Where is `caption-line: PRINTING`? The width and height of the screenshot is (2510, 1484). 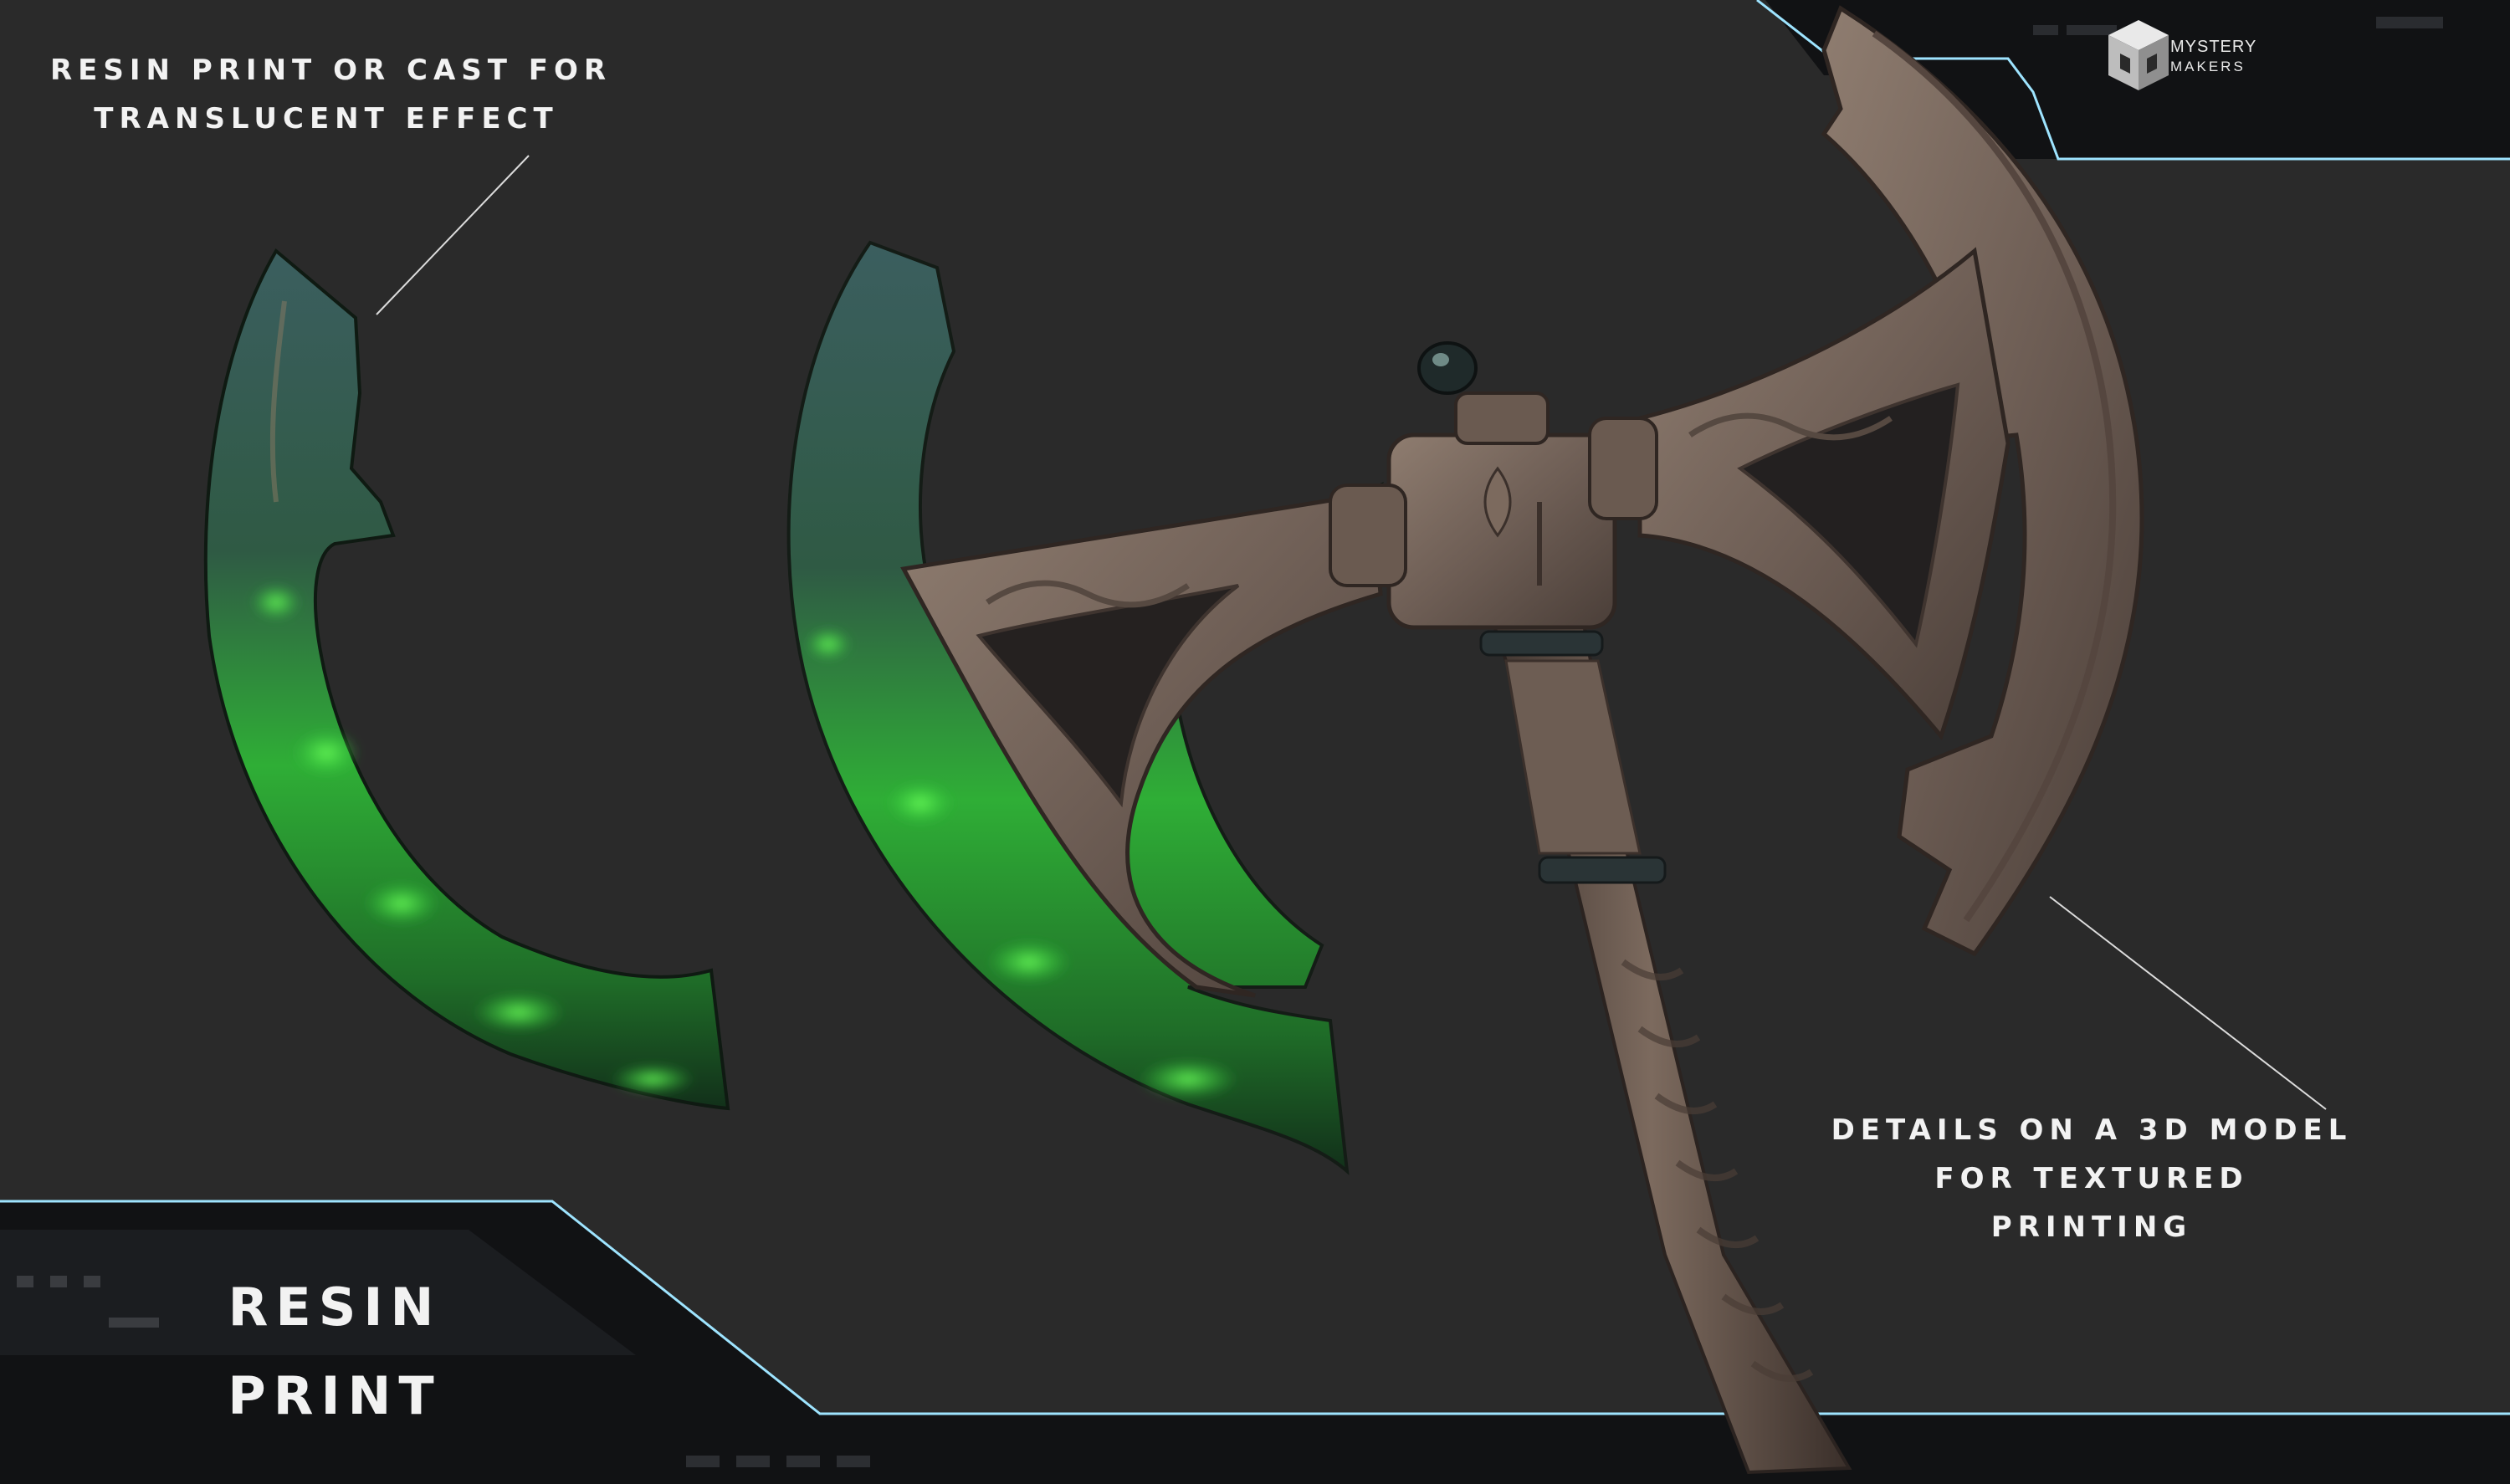 caption-line: PRINTING is located at coordinates (2091, 1227).